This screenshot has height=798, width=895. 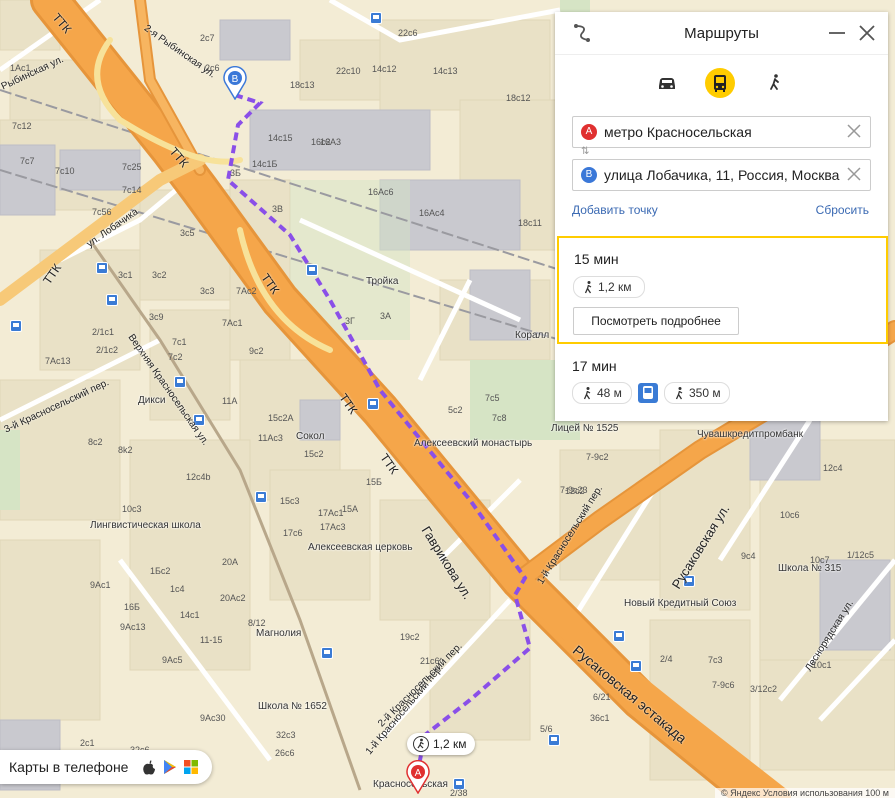 What do you see at coordinates (589, 132) in the screenshot?
I see `origin-badge: A` at bounding box center [589, 132].